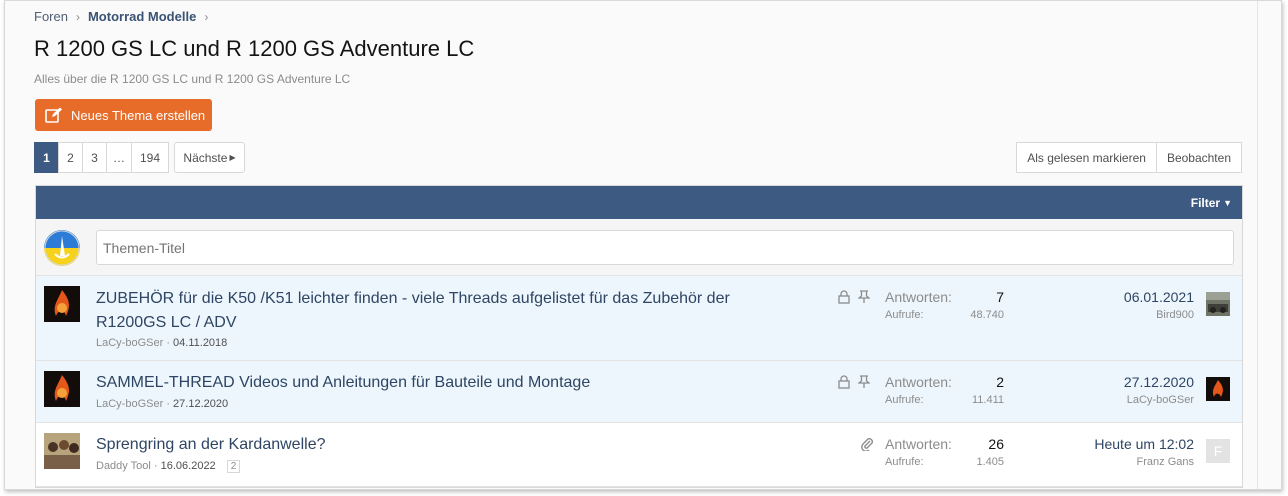 This screenshot has height=496, width=1288. Describe the element at coordinates (987, 400) in the screenshot. I see `views-count: 11.411` at that location.